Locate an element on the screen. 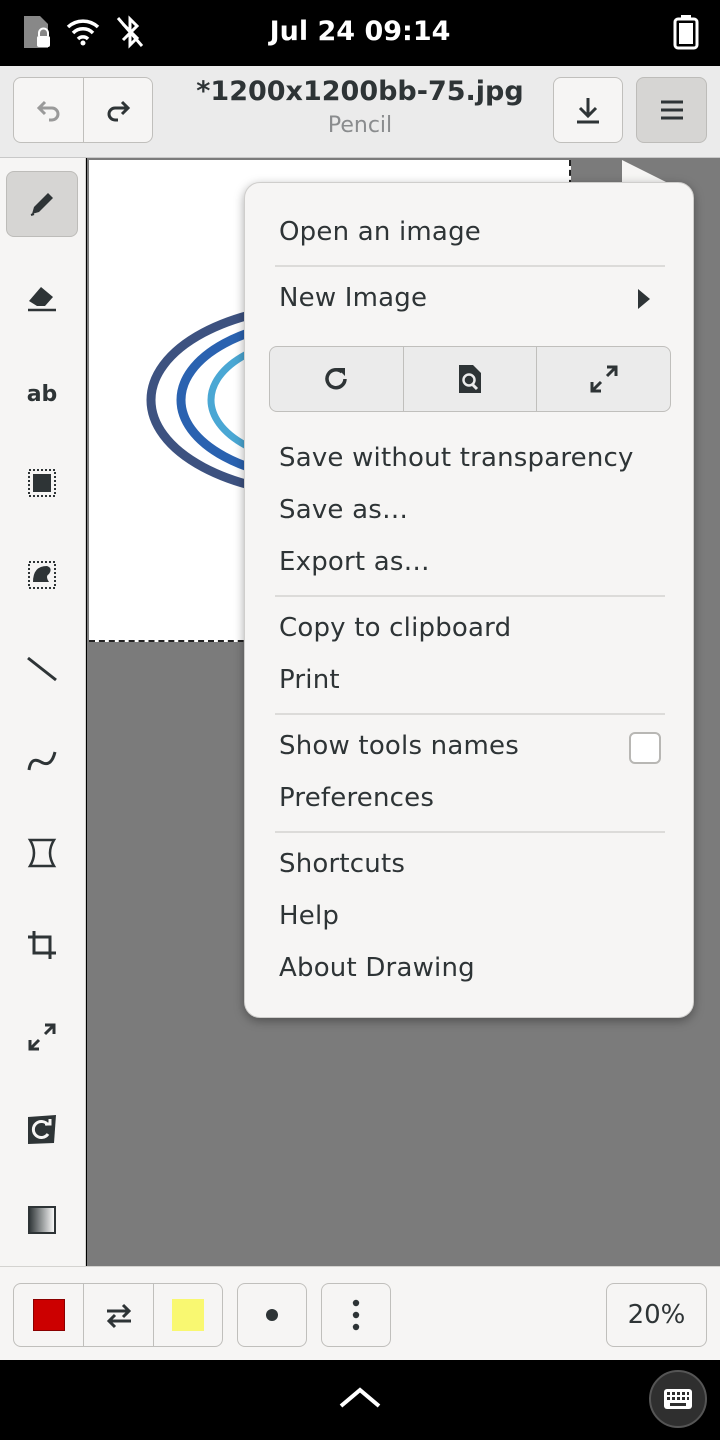  main-color-button is located at coordinates (48, 1315).